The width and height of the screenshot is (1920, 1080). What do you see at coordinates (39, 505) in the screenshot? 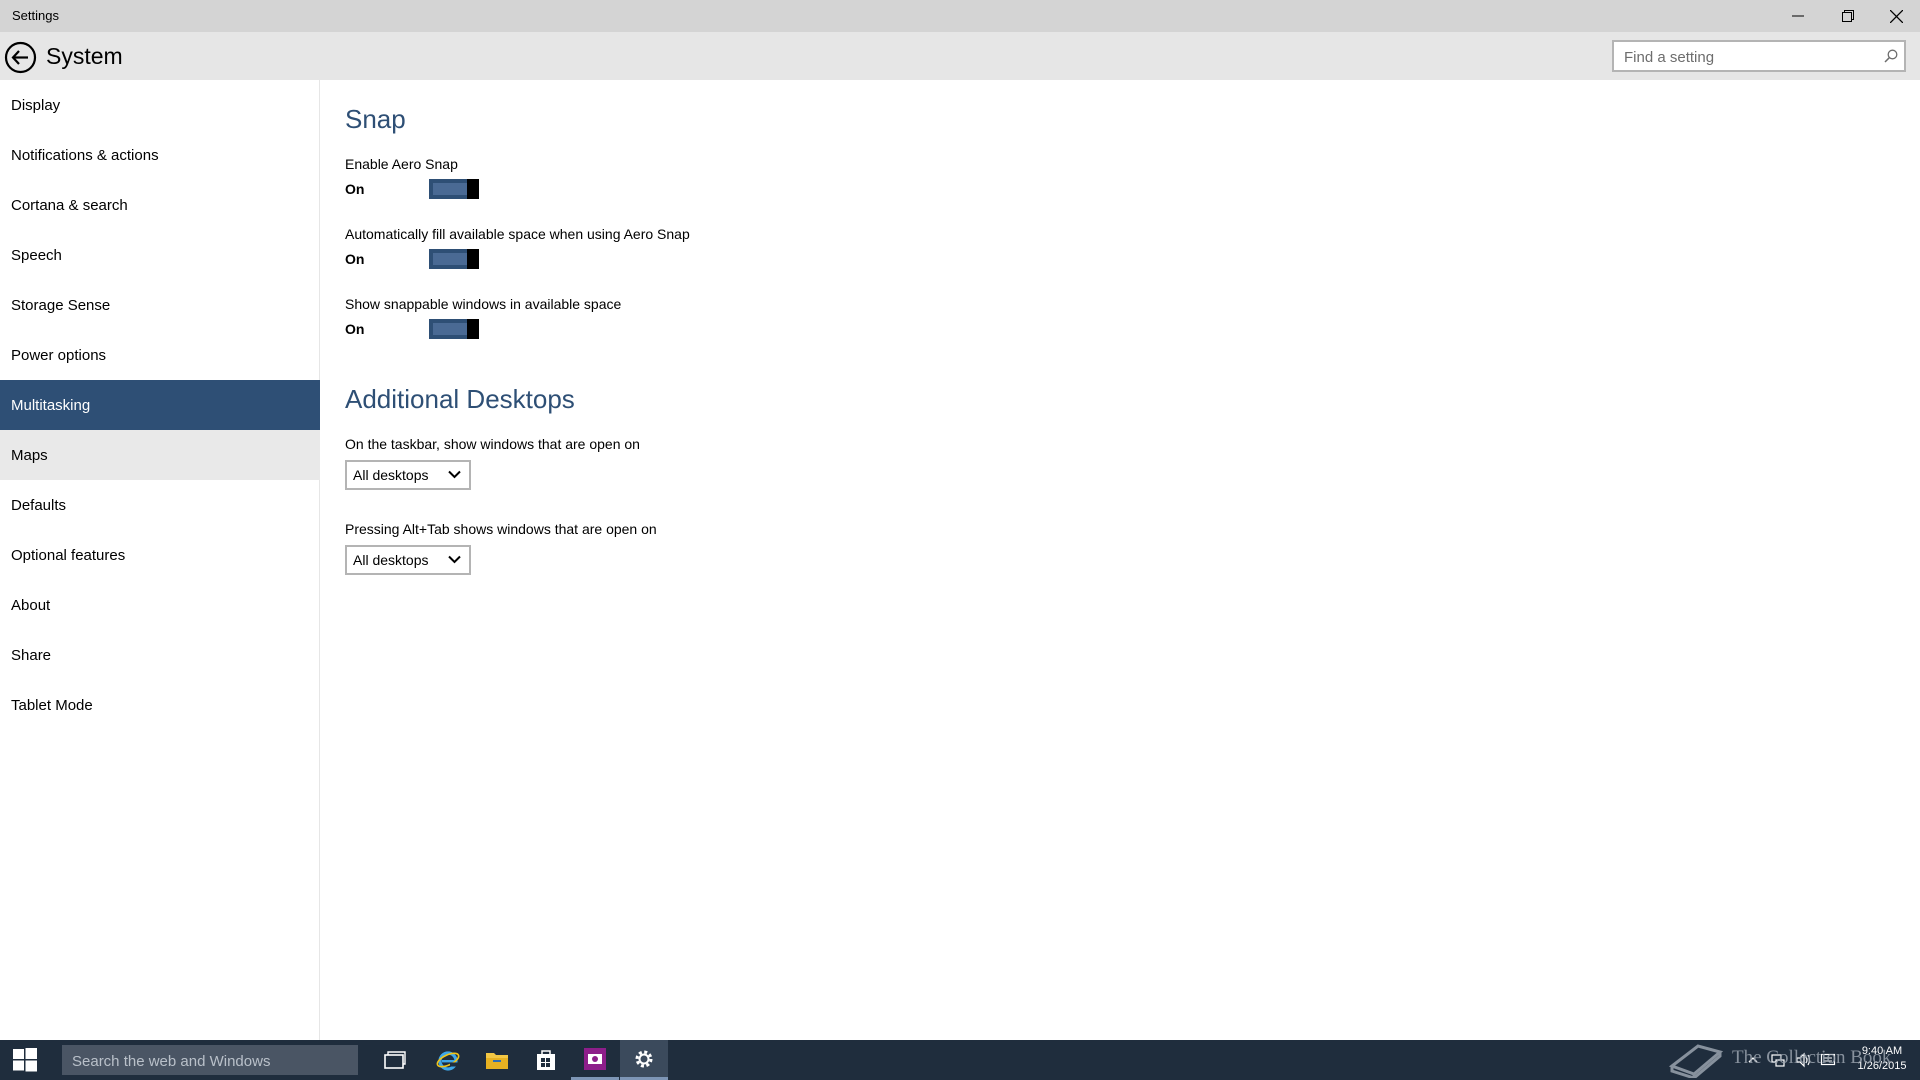
I see `sidebar-item-label: Defaults` at bounding box center [39, 505].